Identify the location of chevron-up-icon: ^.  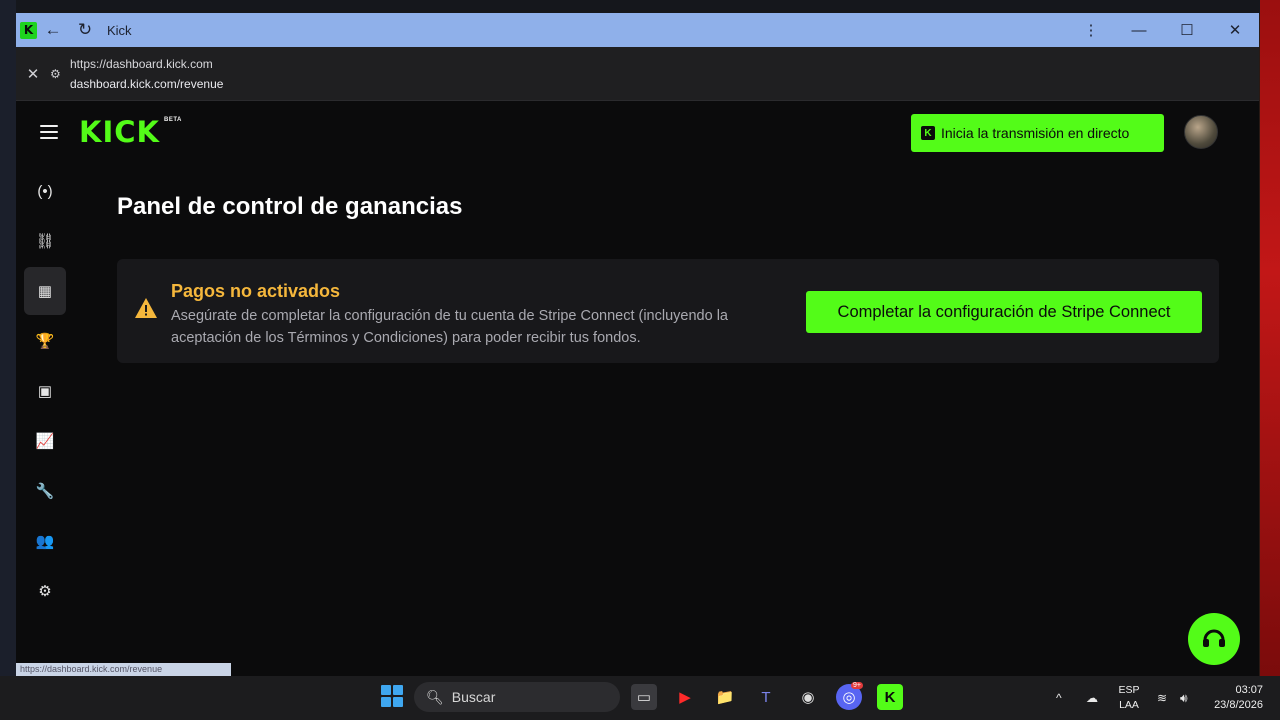
(1063, 698).